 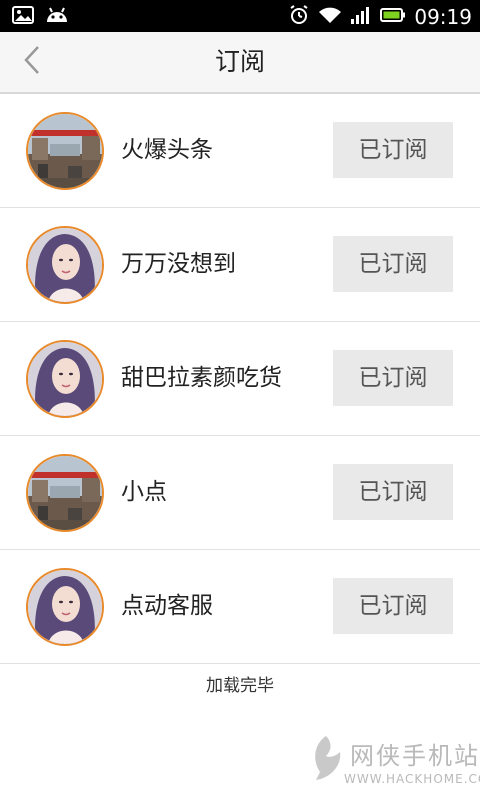 What do you see at coordinates (330, 17) in the screenshot?
I see `wifi-icon` at bounding box center [330, 17].